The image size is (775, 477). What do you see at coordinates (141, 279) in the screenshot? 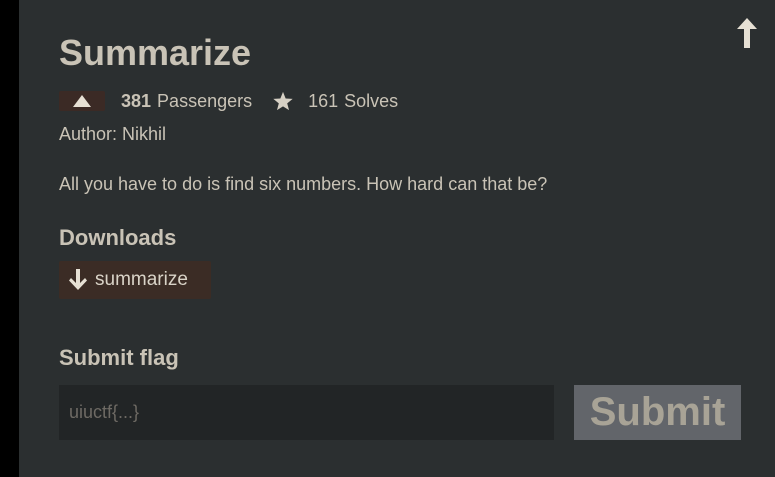
I see `download-label: summarize` at bounding box center [141, 279].